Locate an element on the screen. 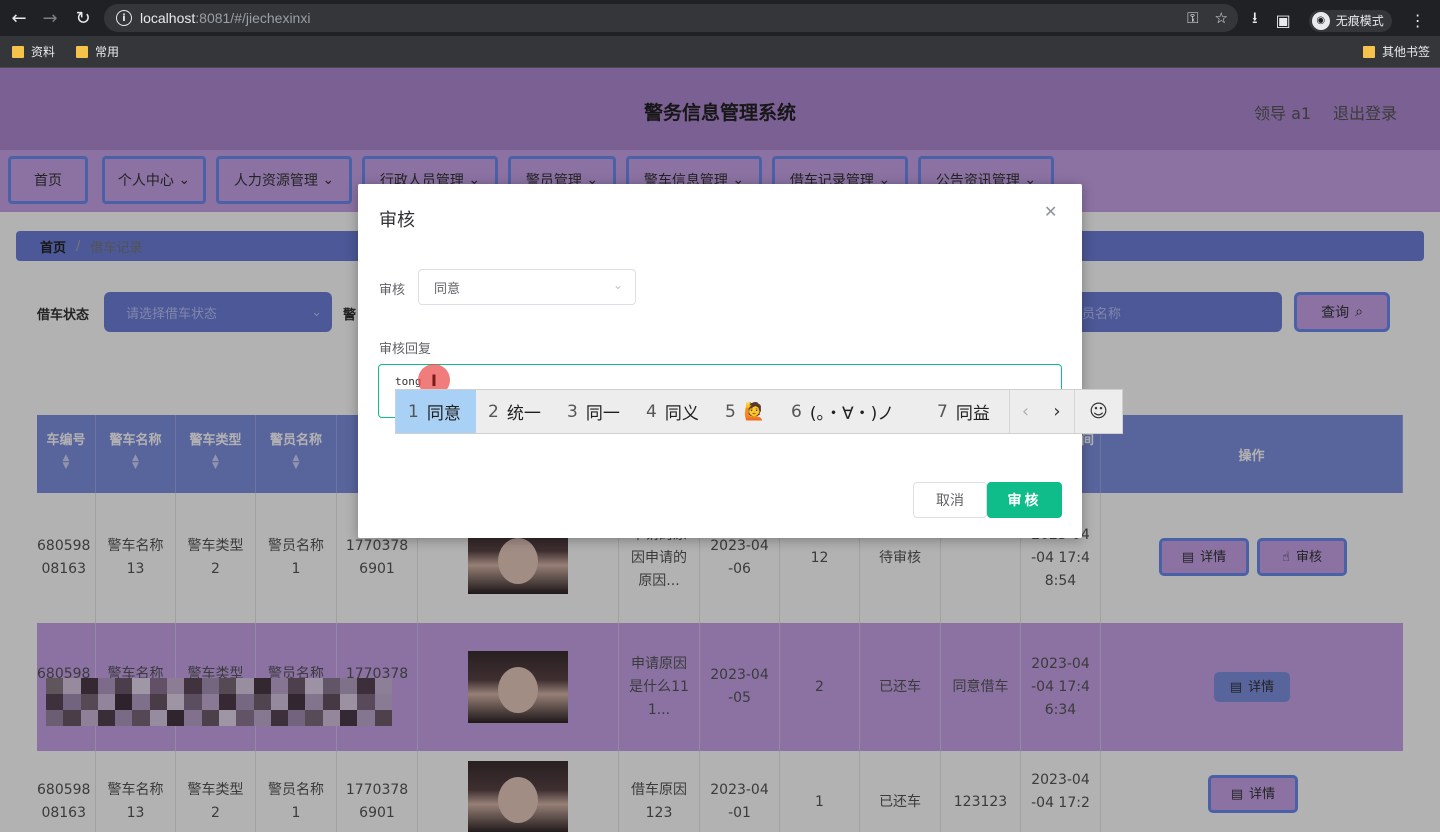 The width and height of the screenshot is (1440, 832). address-bar: i localhost:8081/#/jiechexinxi ⚿ ☆ is located at coordinates (671, 18).